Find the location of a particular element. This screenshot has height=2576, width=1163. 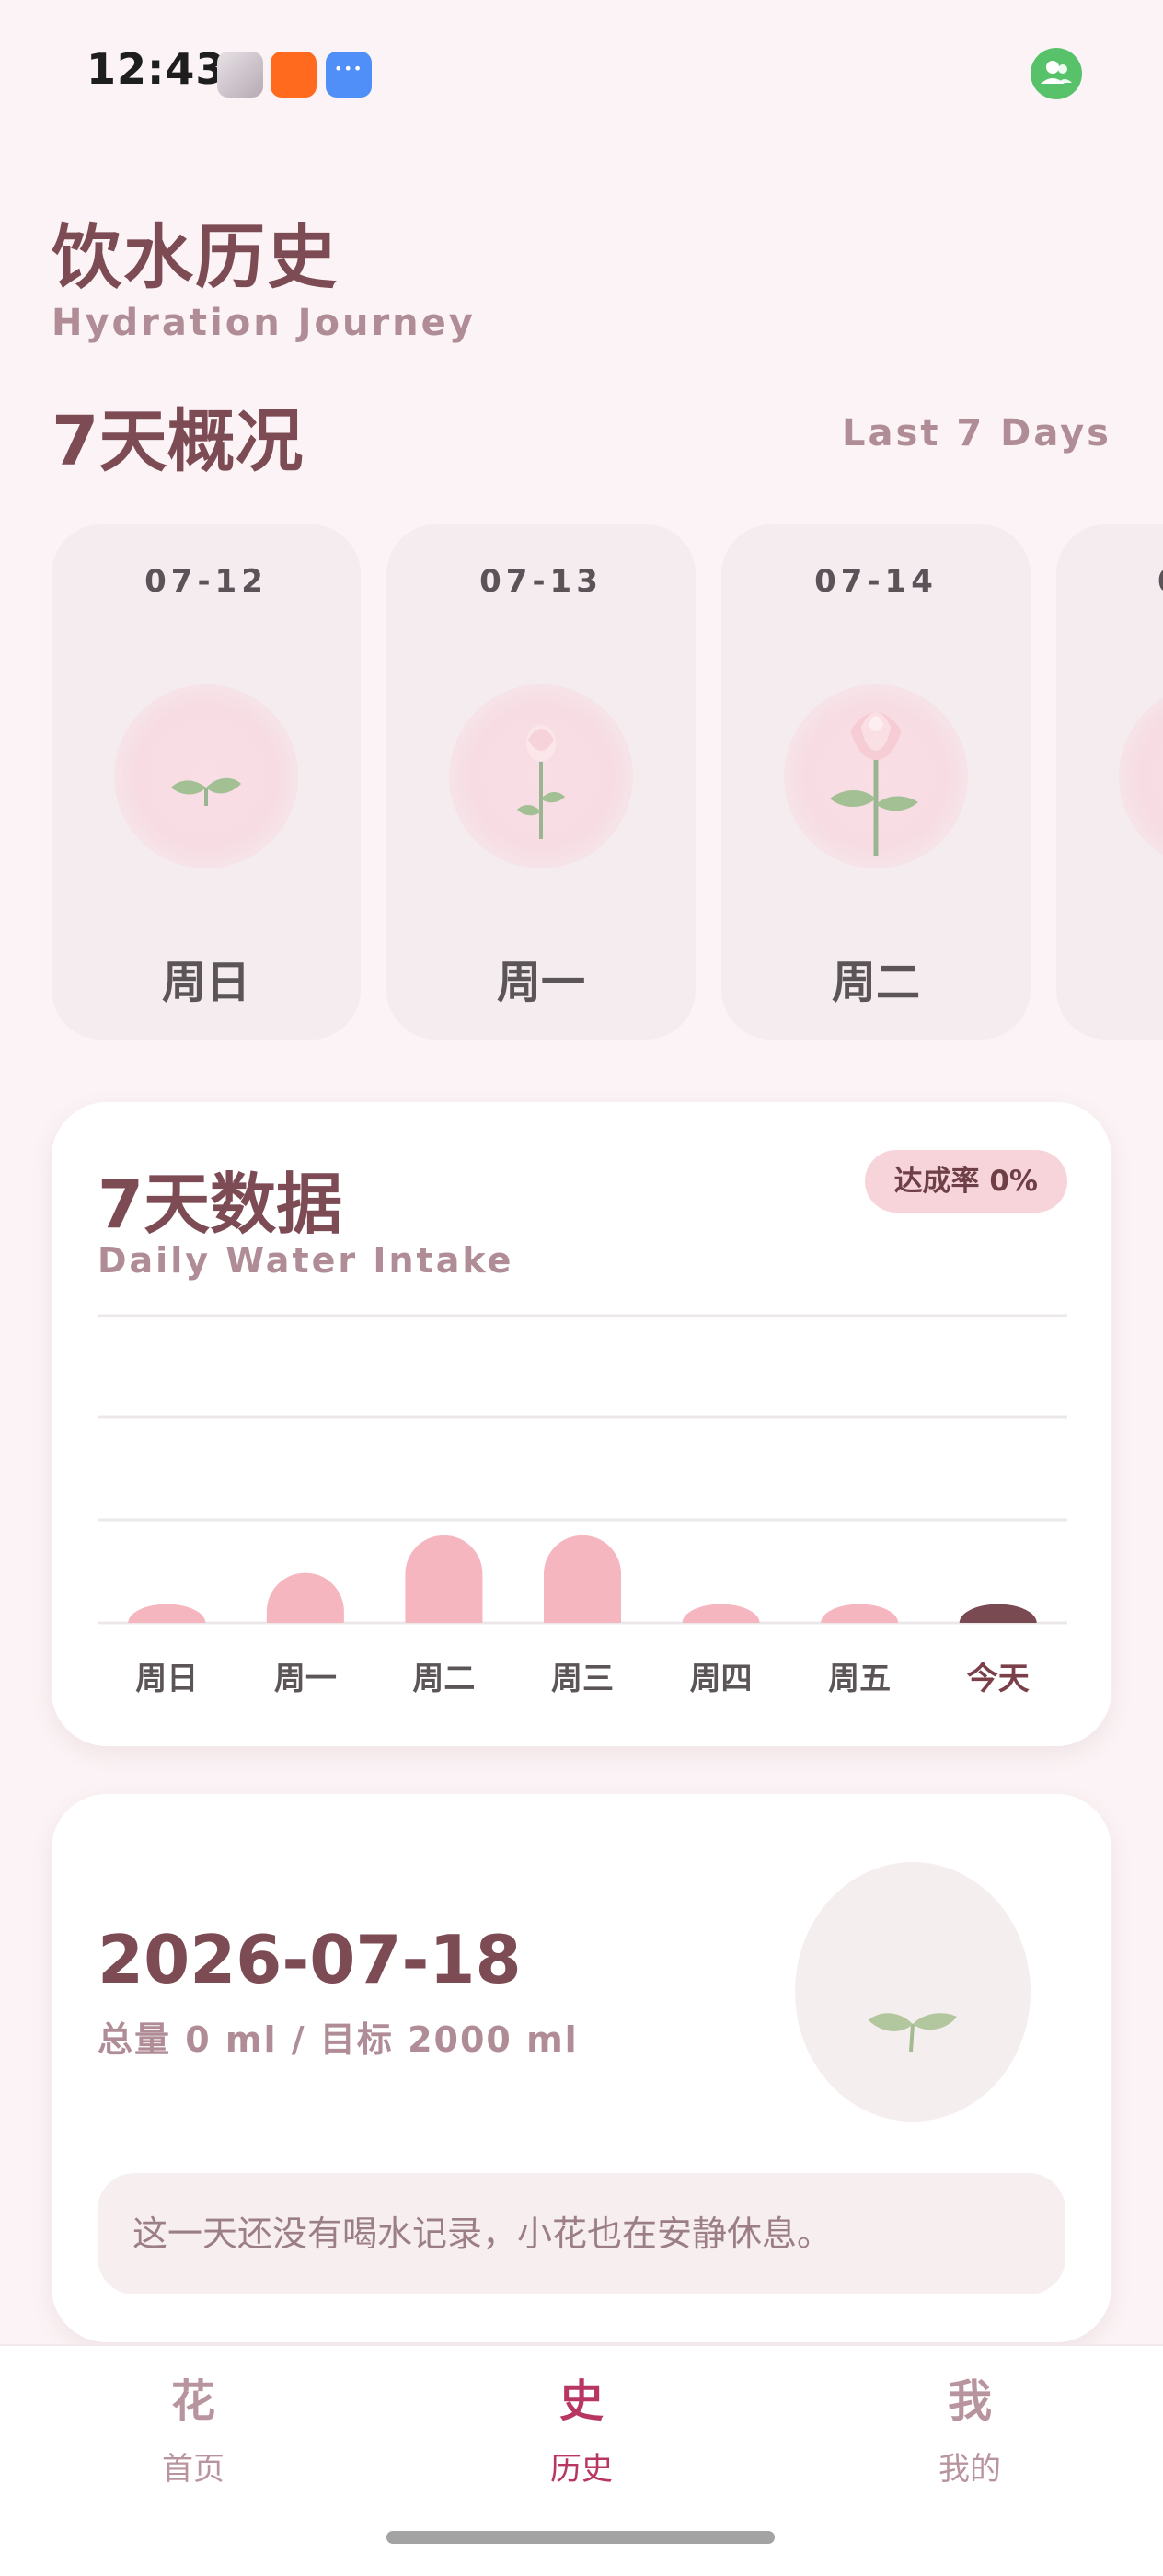

overview-title: 7天概况 is located at coordinates (178, 441).